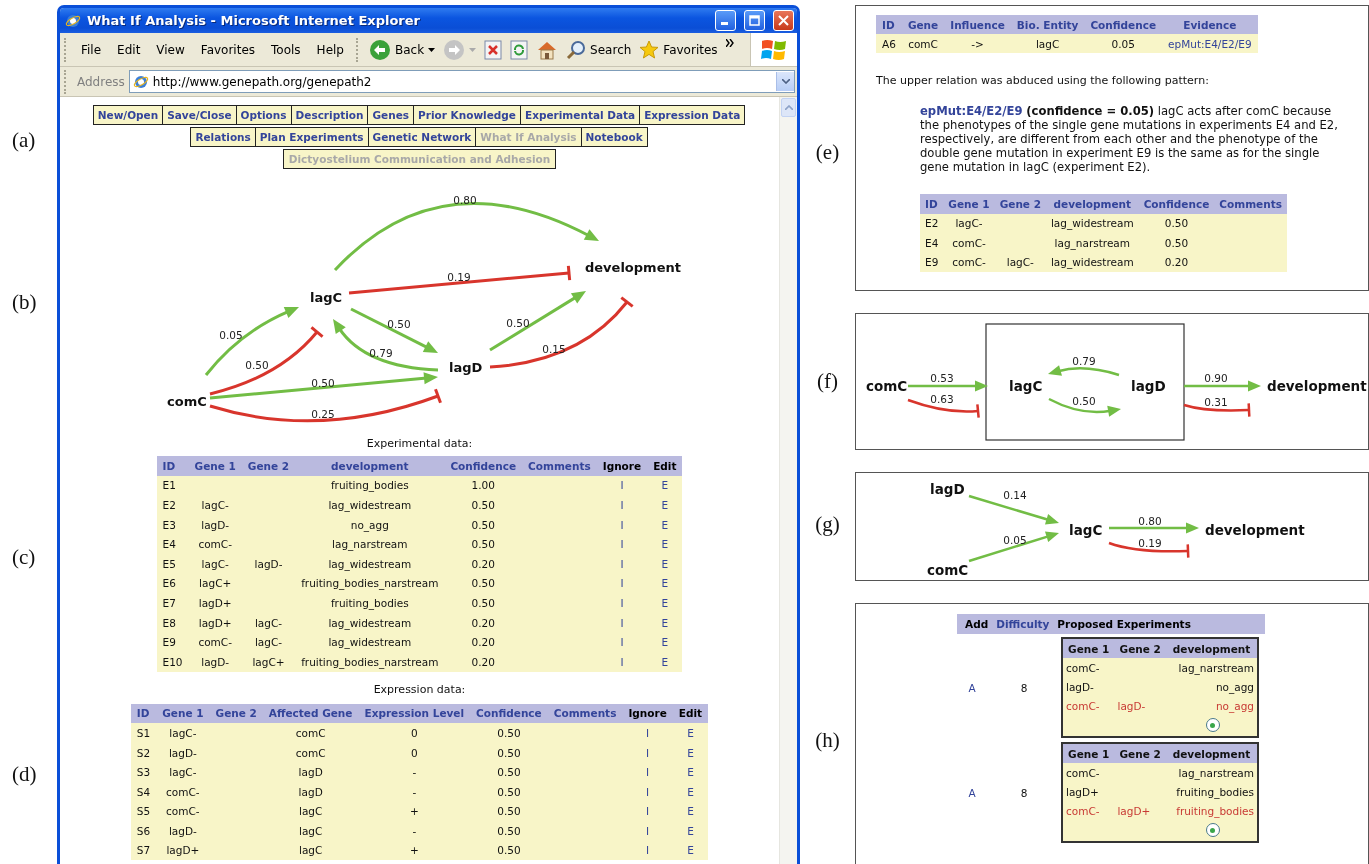 This screenshot has height=864, width=1369. I want to click on nav-tab: Genetic Network, so click(422, 137).